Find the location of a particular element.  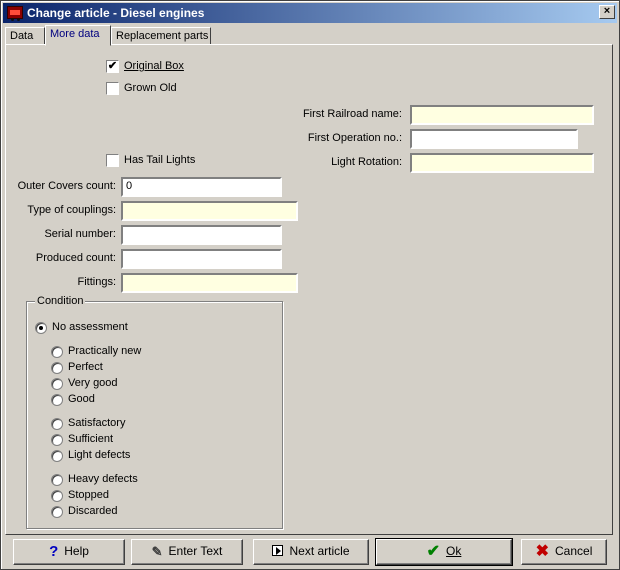

radio-label: Good is located at coordinates (81, 399).